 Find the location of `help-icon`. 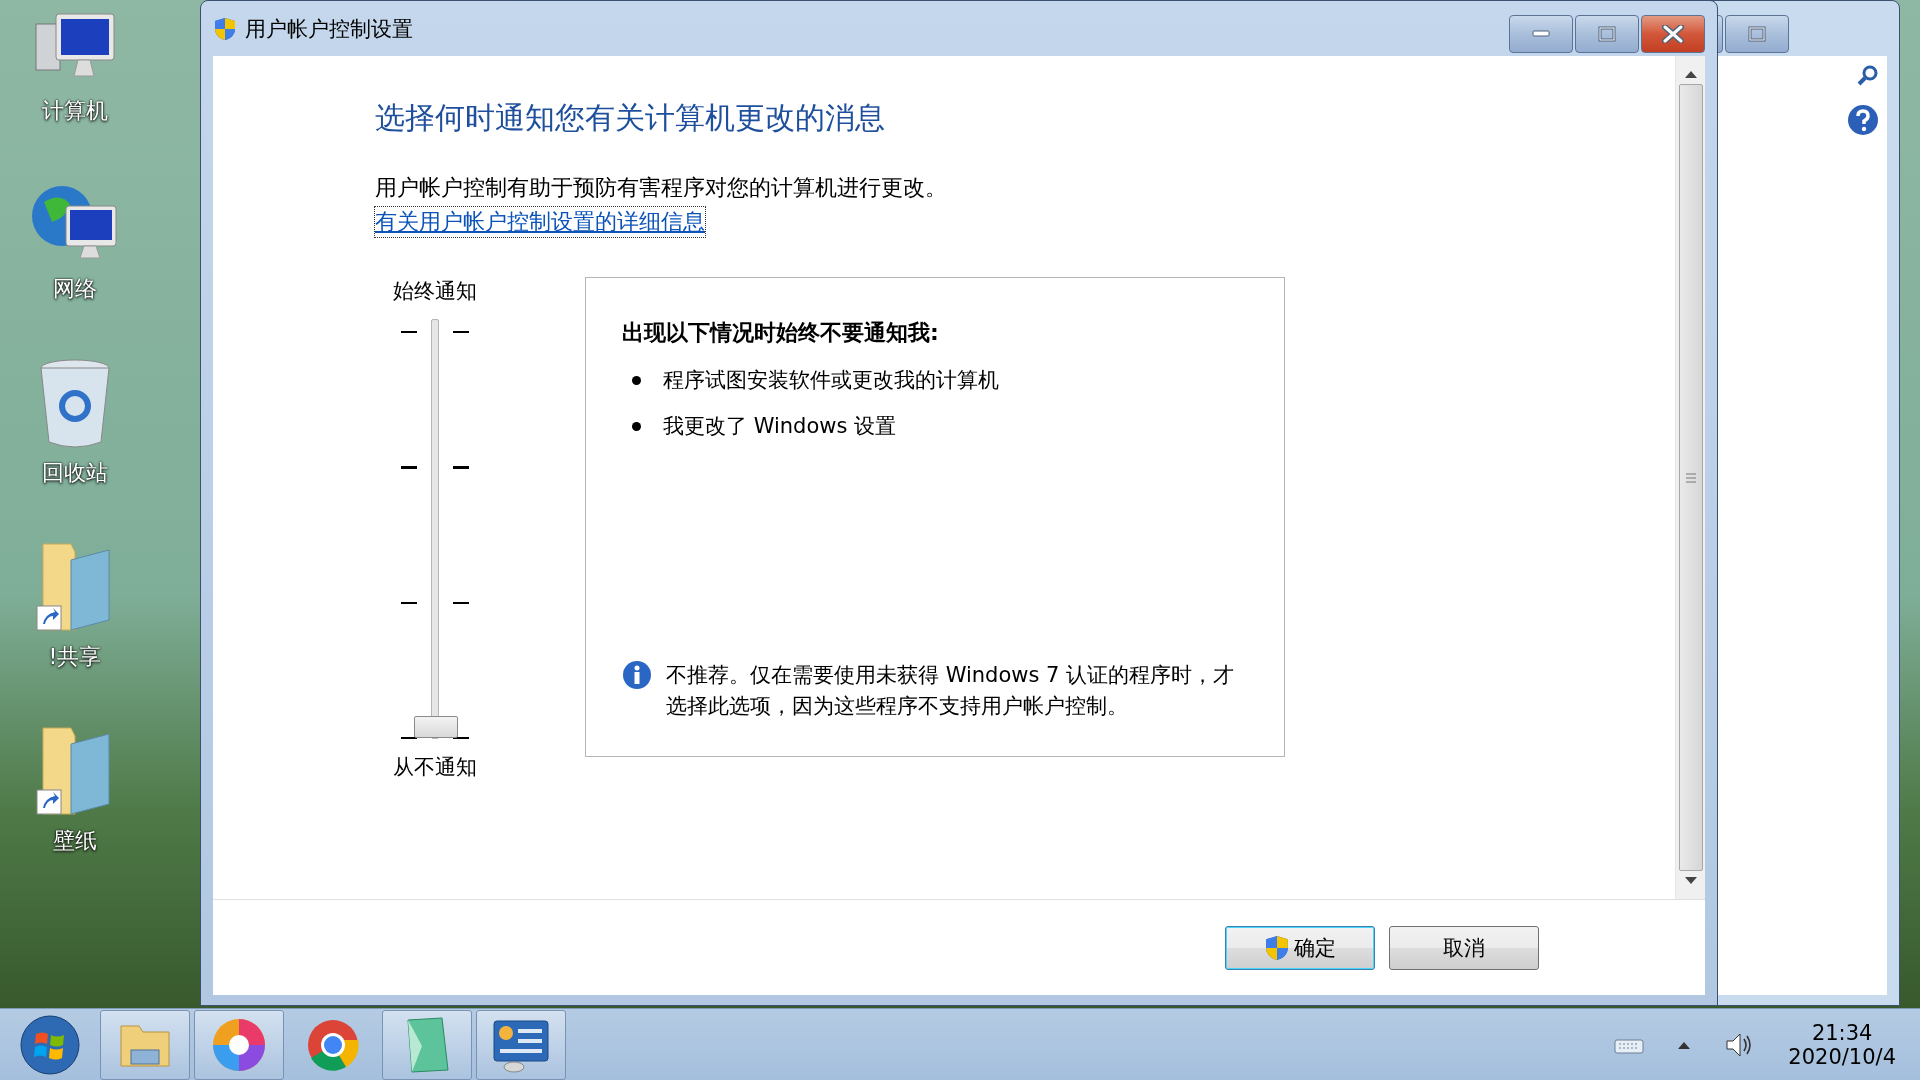

help-icon is located at coordinates (1863, 120).